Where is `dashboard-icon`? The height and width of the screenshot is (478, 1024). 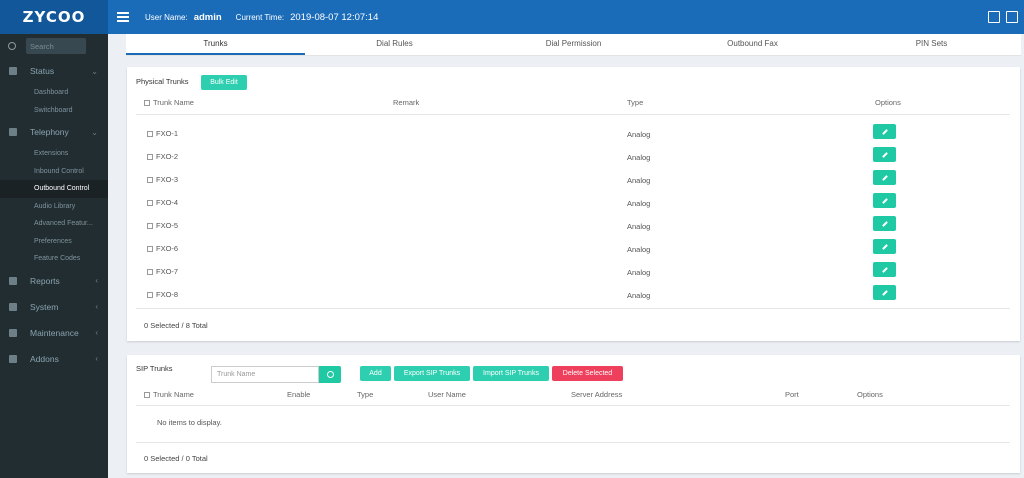
dashboard-icon is located at coordinates (13, 71).